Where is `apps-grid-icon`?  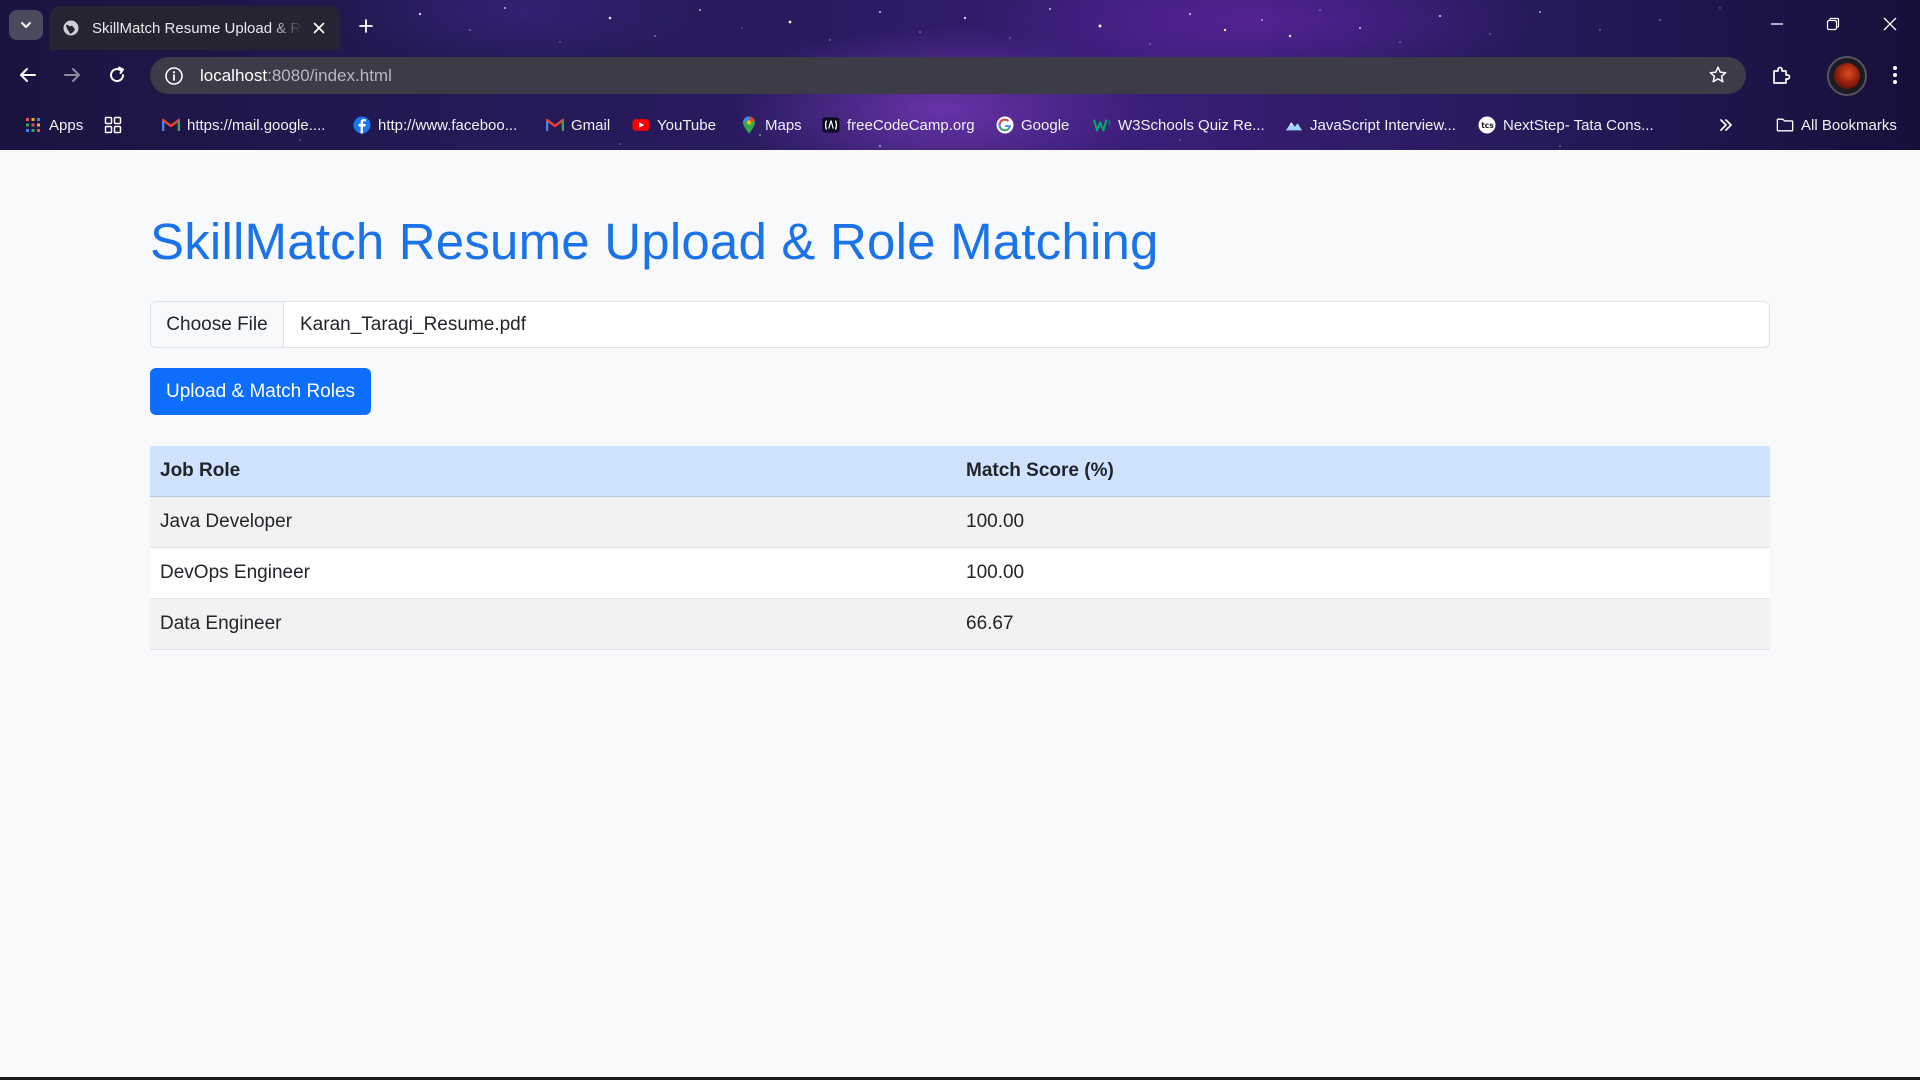 apps-grid-icon is located at coordinates (33, 125).